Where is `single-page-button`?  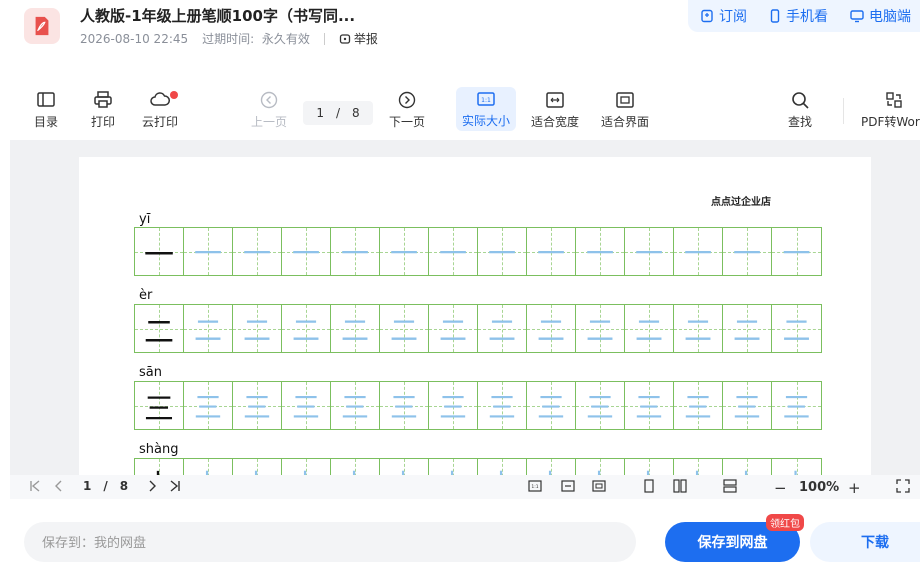 single-page-button is located at coordinates (649, 486).